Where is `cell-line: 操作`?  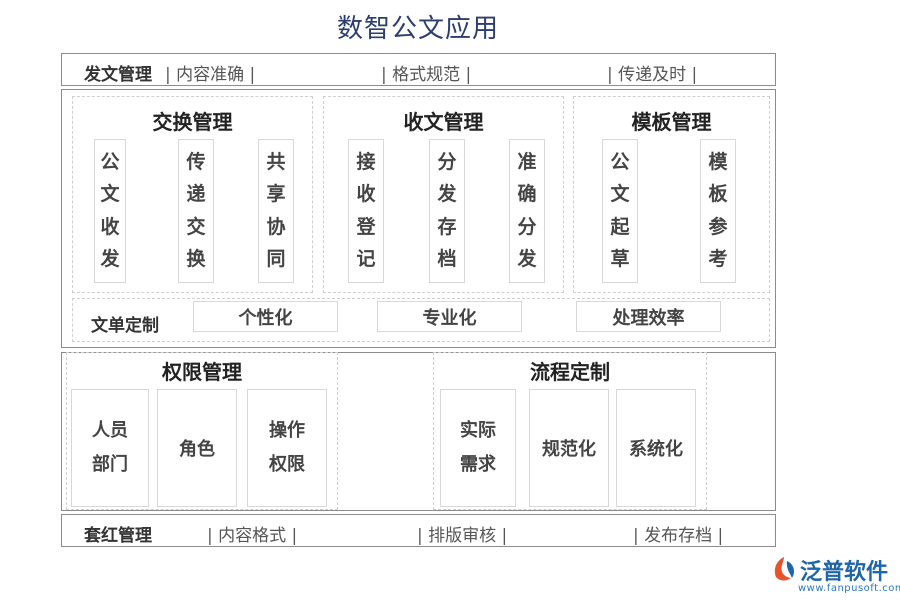
cell-line: 操作 is located at coordinates (287, 430).